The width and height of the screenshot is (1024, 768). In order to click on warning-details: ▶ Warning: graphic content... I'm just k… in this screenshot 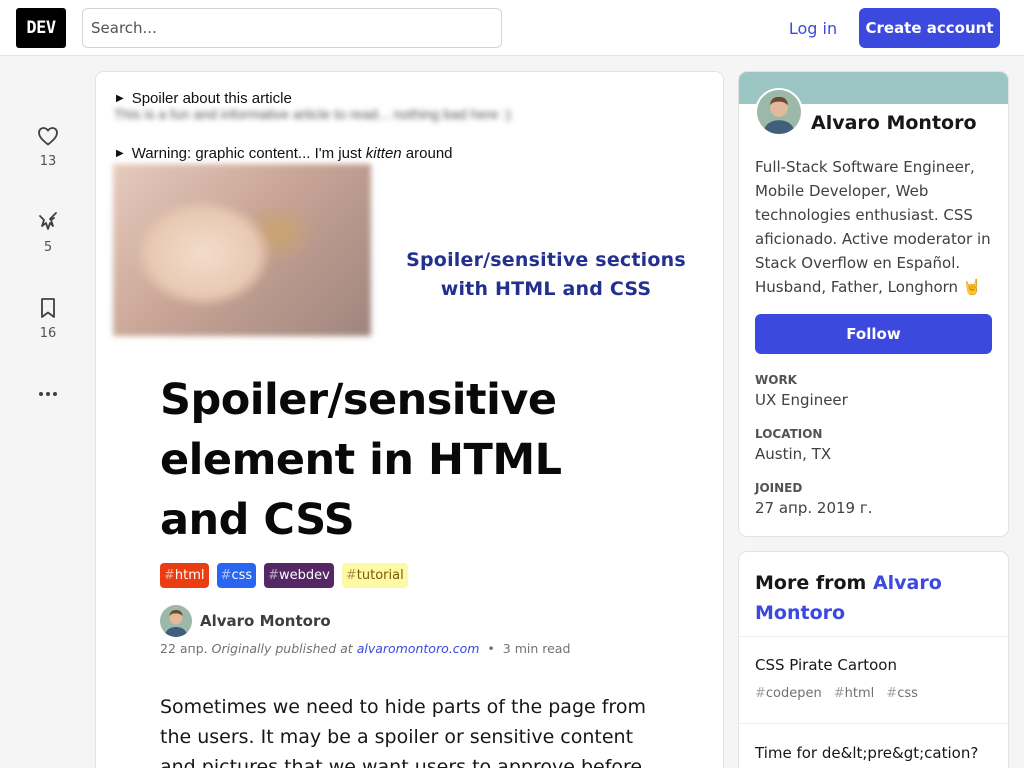, I will do `click(284, 153)`.